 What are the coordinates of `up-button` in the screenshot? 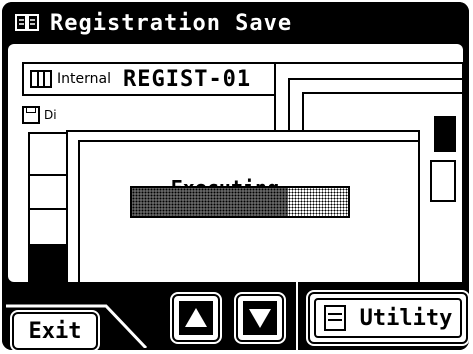 It's located at (196, 318).